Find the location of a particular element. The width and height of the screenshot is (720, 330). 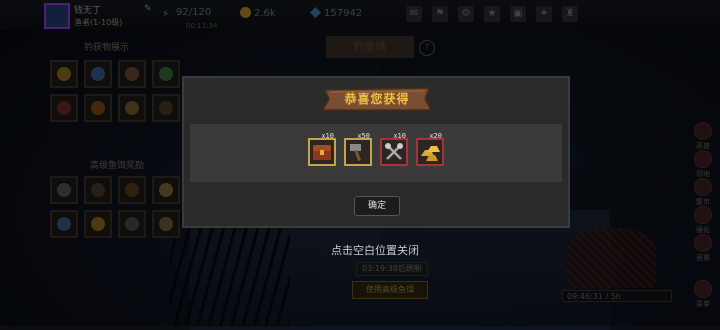

reward-item: x50 is located at coordinates (358, 149).